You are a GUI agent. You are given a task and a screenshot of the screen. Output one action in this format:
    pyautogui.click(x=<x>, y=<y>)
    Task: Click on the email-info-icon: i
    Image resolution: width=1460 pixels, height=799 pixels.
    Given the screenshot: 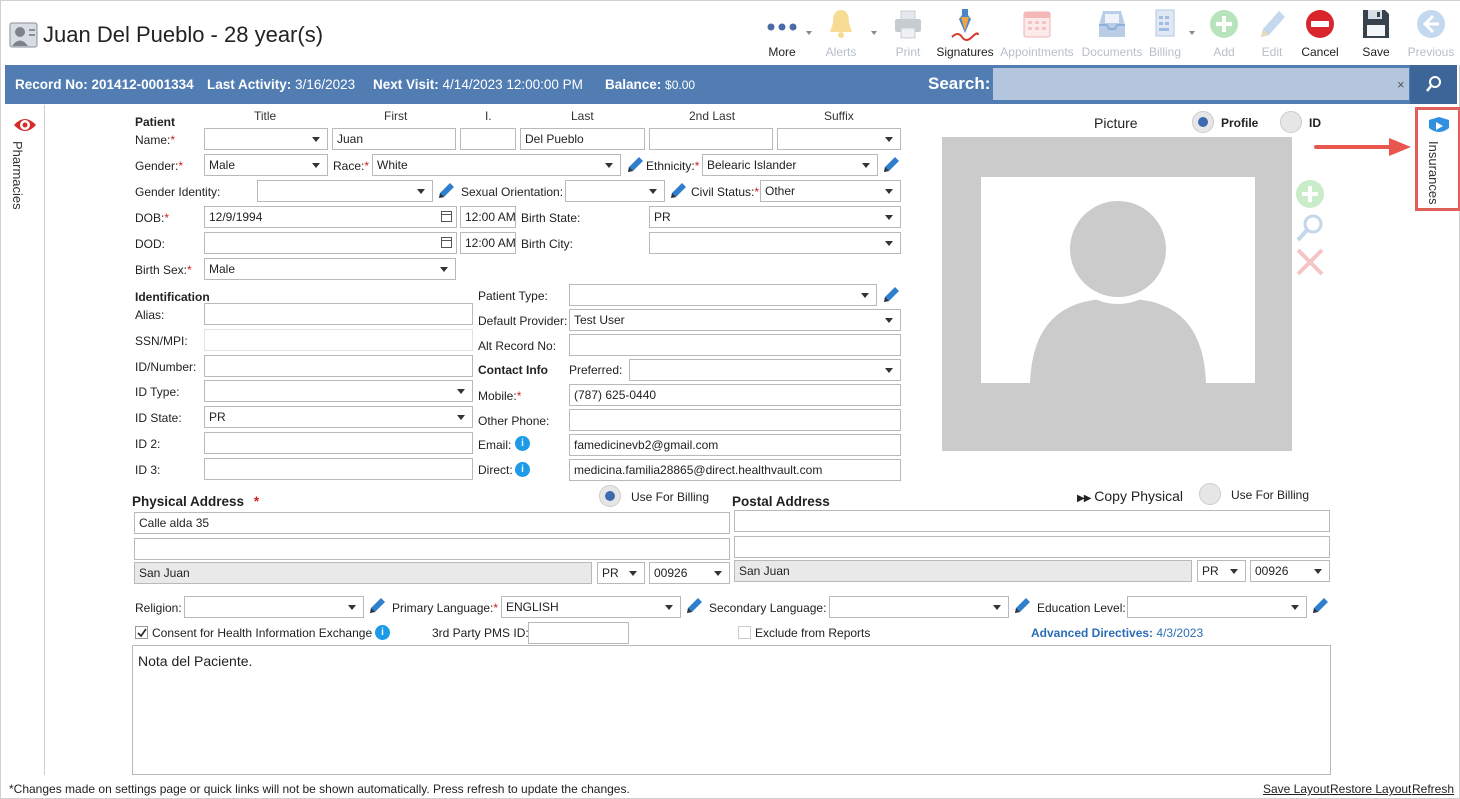 What is the action you would take?
    pyautogui.click(x=522, y=443)
    